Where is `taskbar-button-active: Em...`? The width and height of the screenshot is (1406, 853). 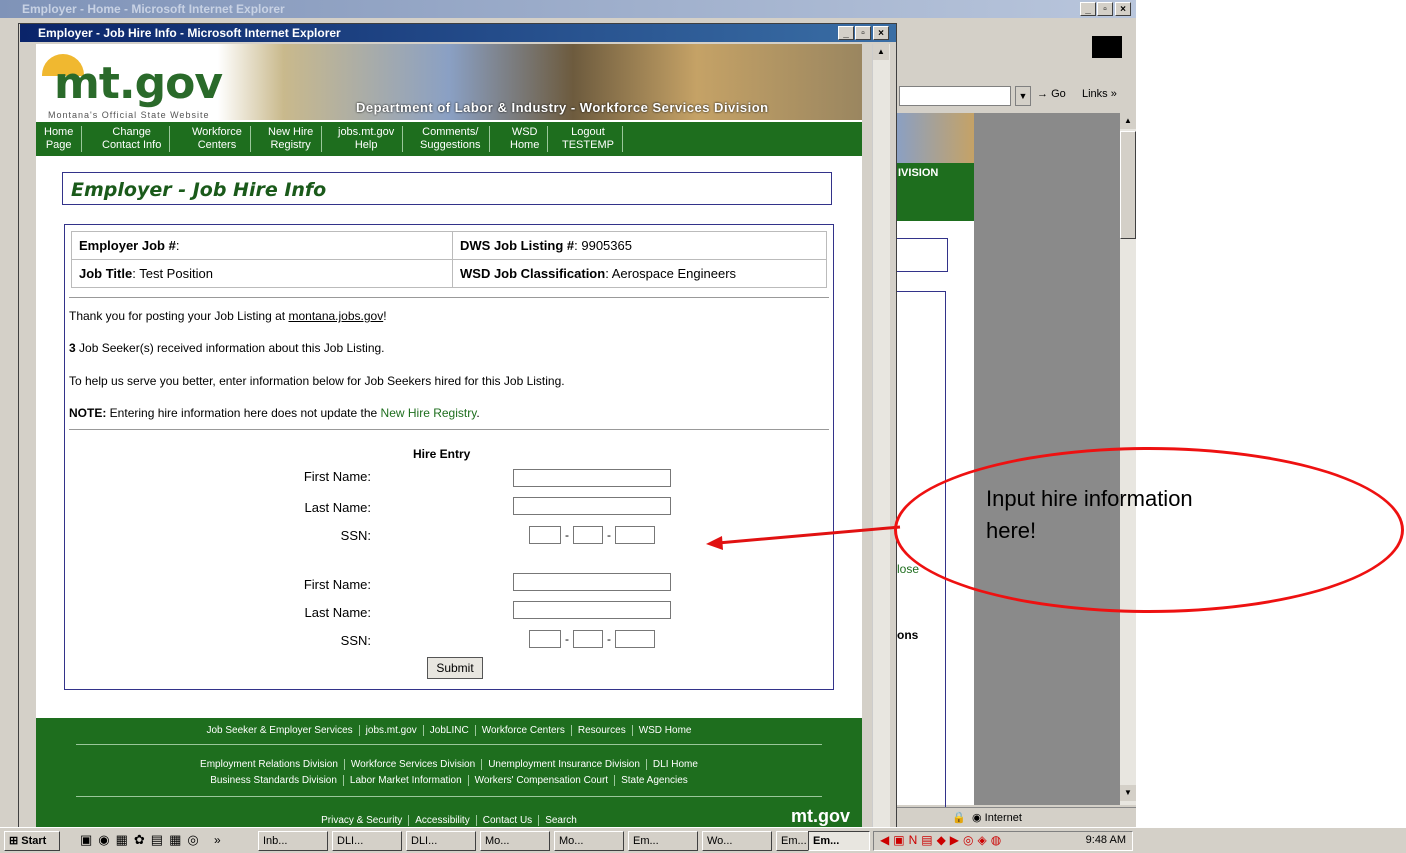
taskbar-button-active: Em... is located at coordinates (839, 841).